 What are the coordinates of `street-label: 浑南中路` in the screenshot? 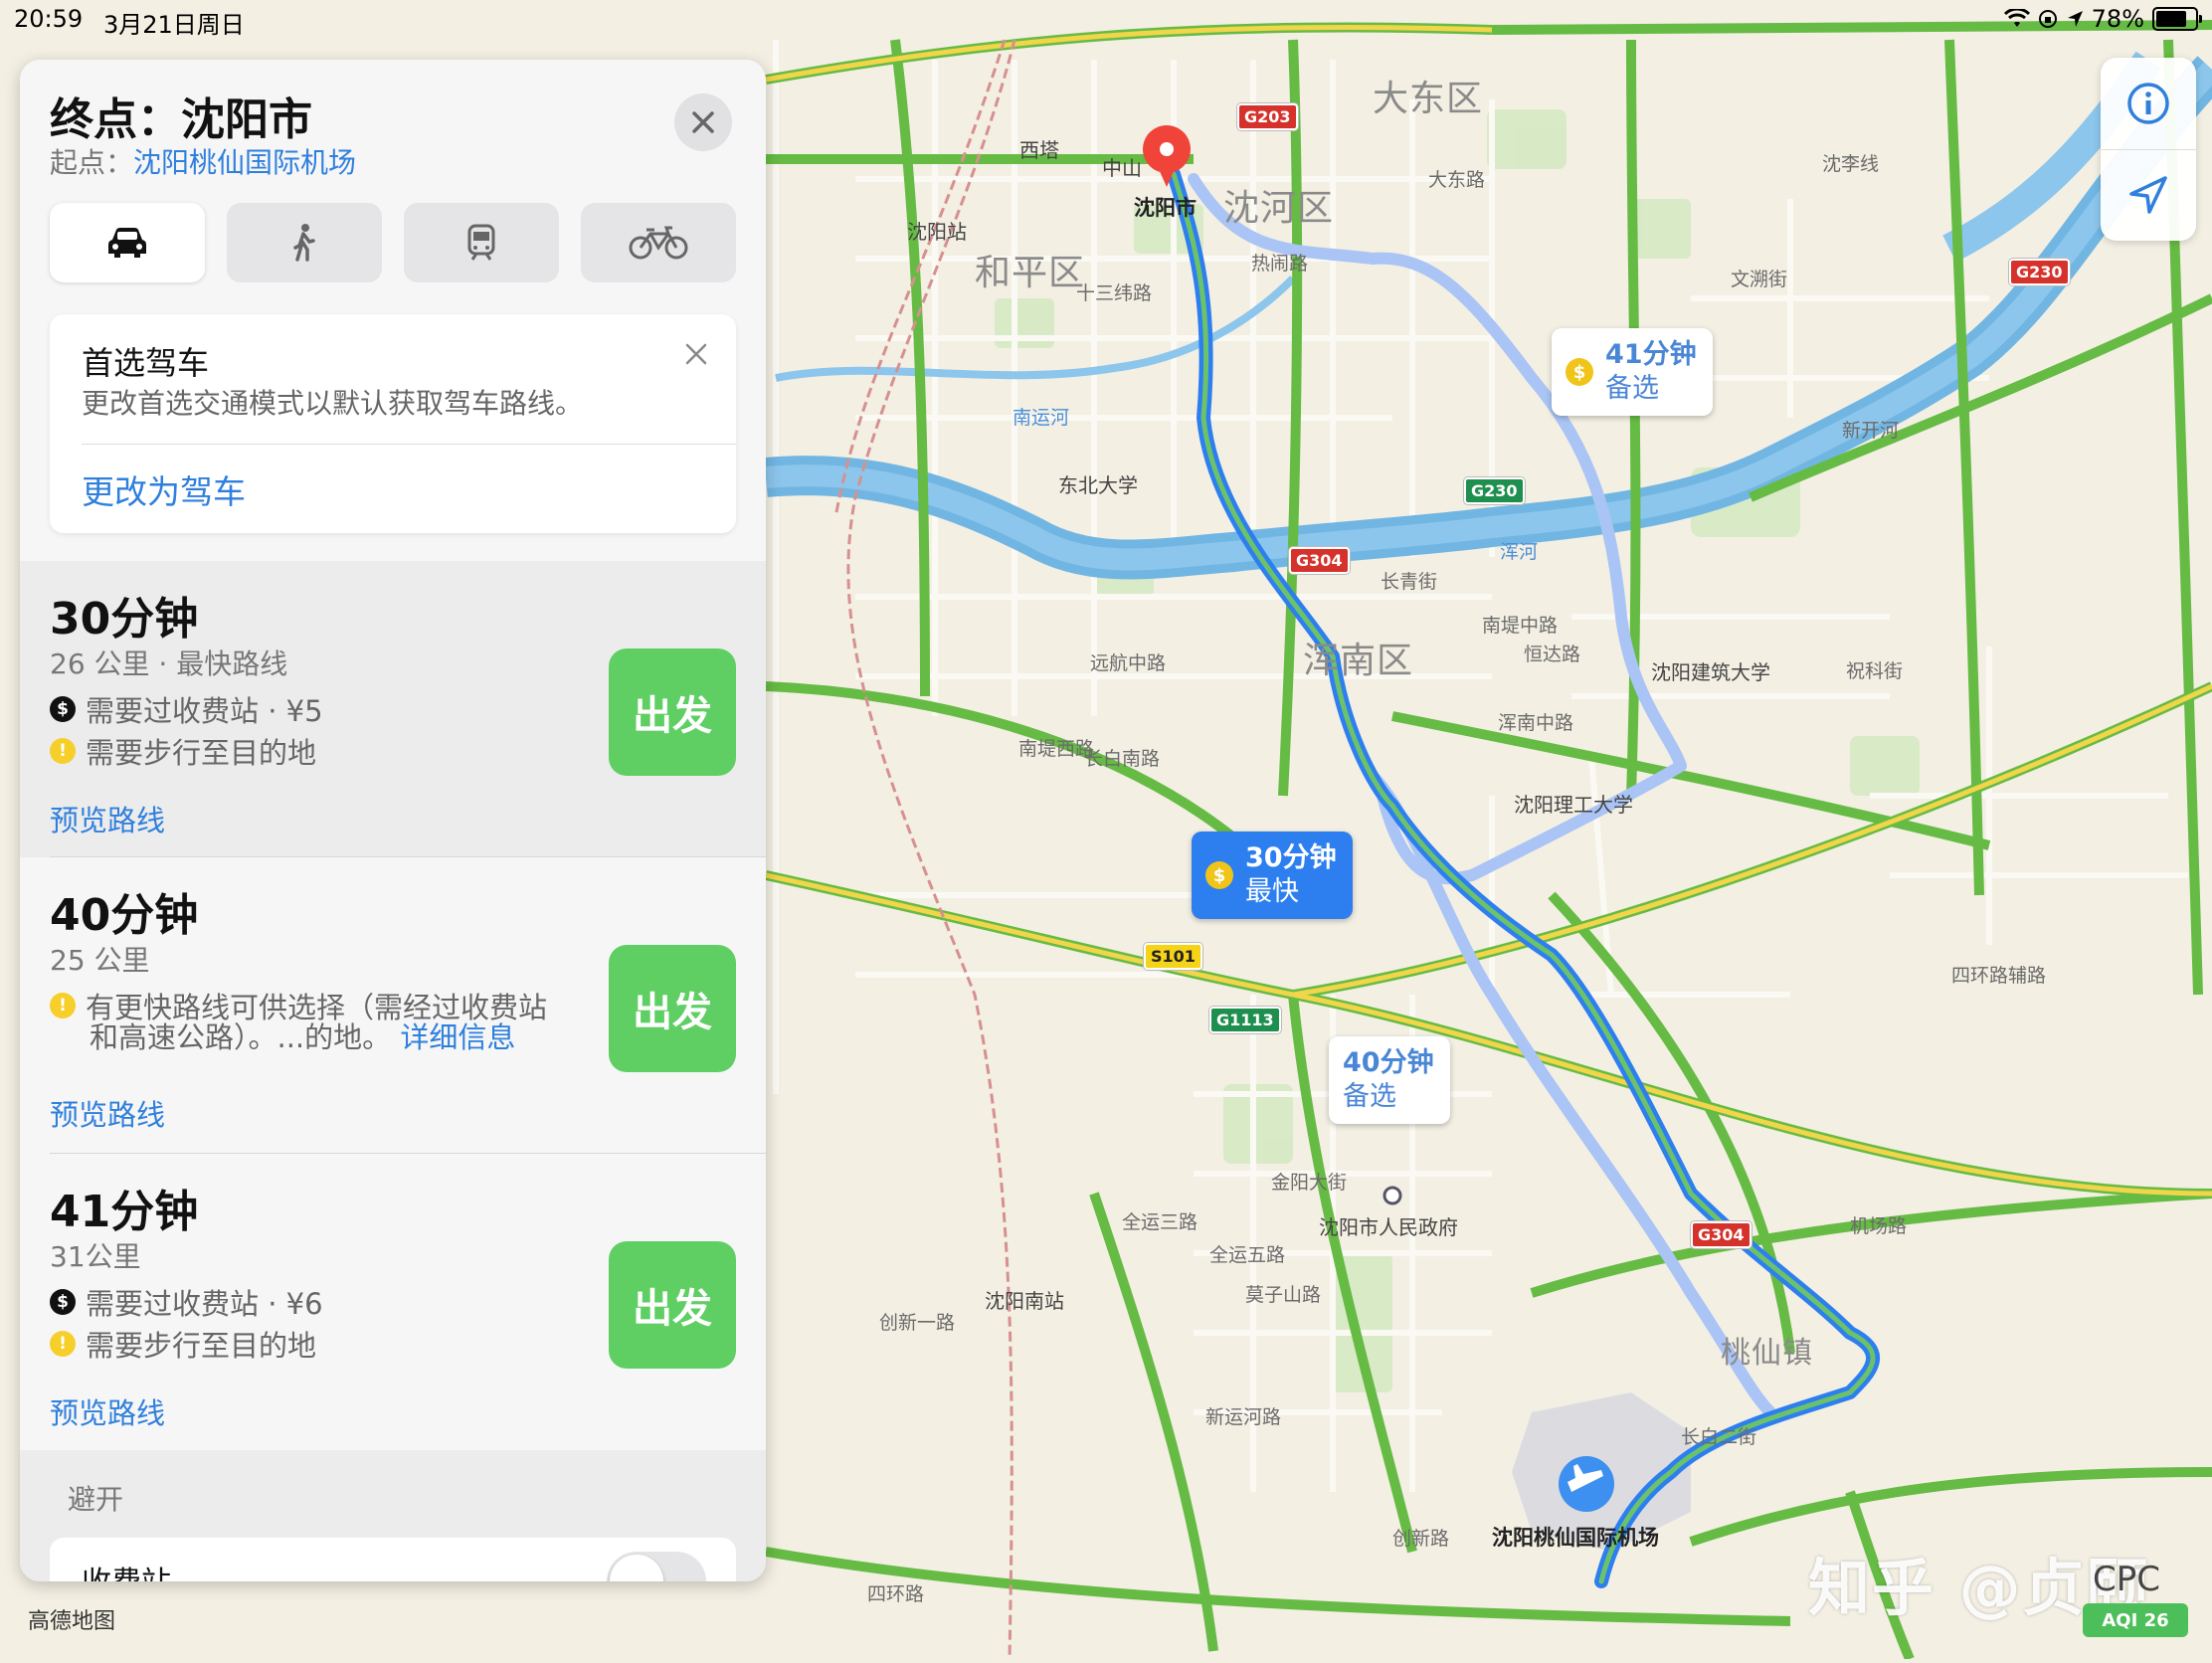 It's located at (1536, 723).